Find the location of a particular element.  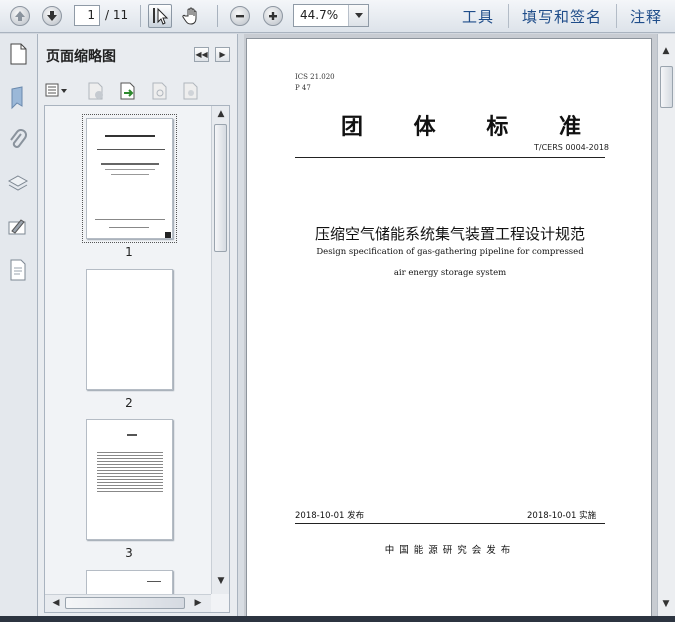

scroll-right-arrow-icon: ▶ is located at coordinates (198, 603).